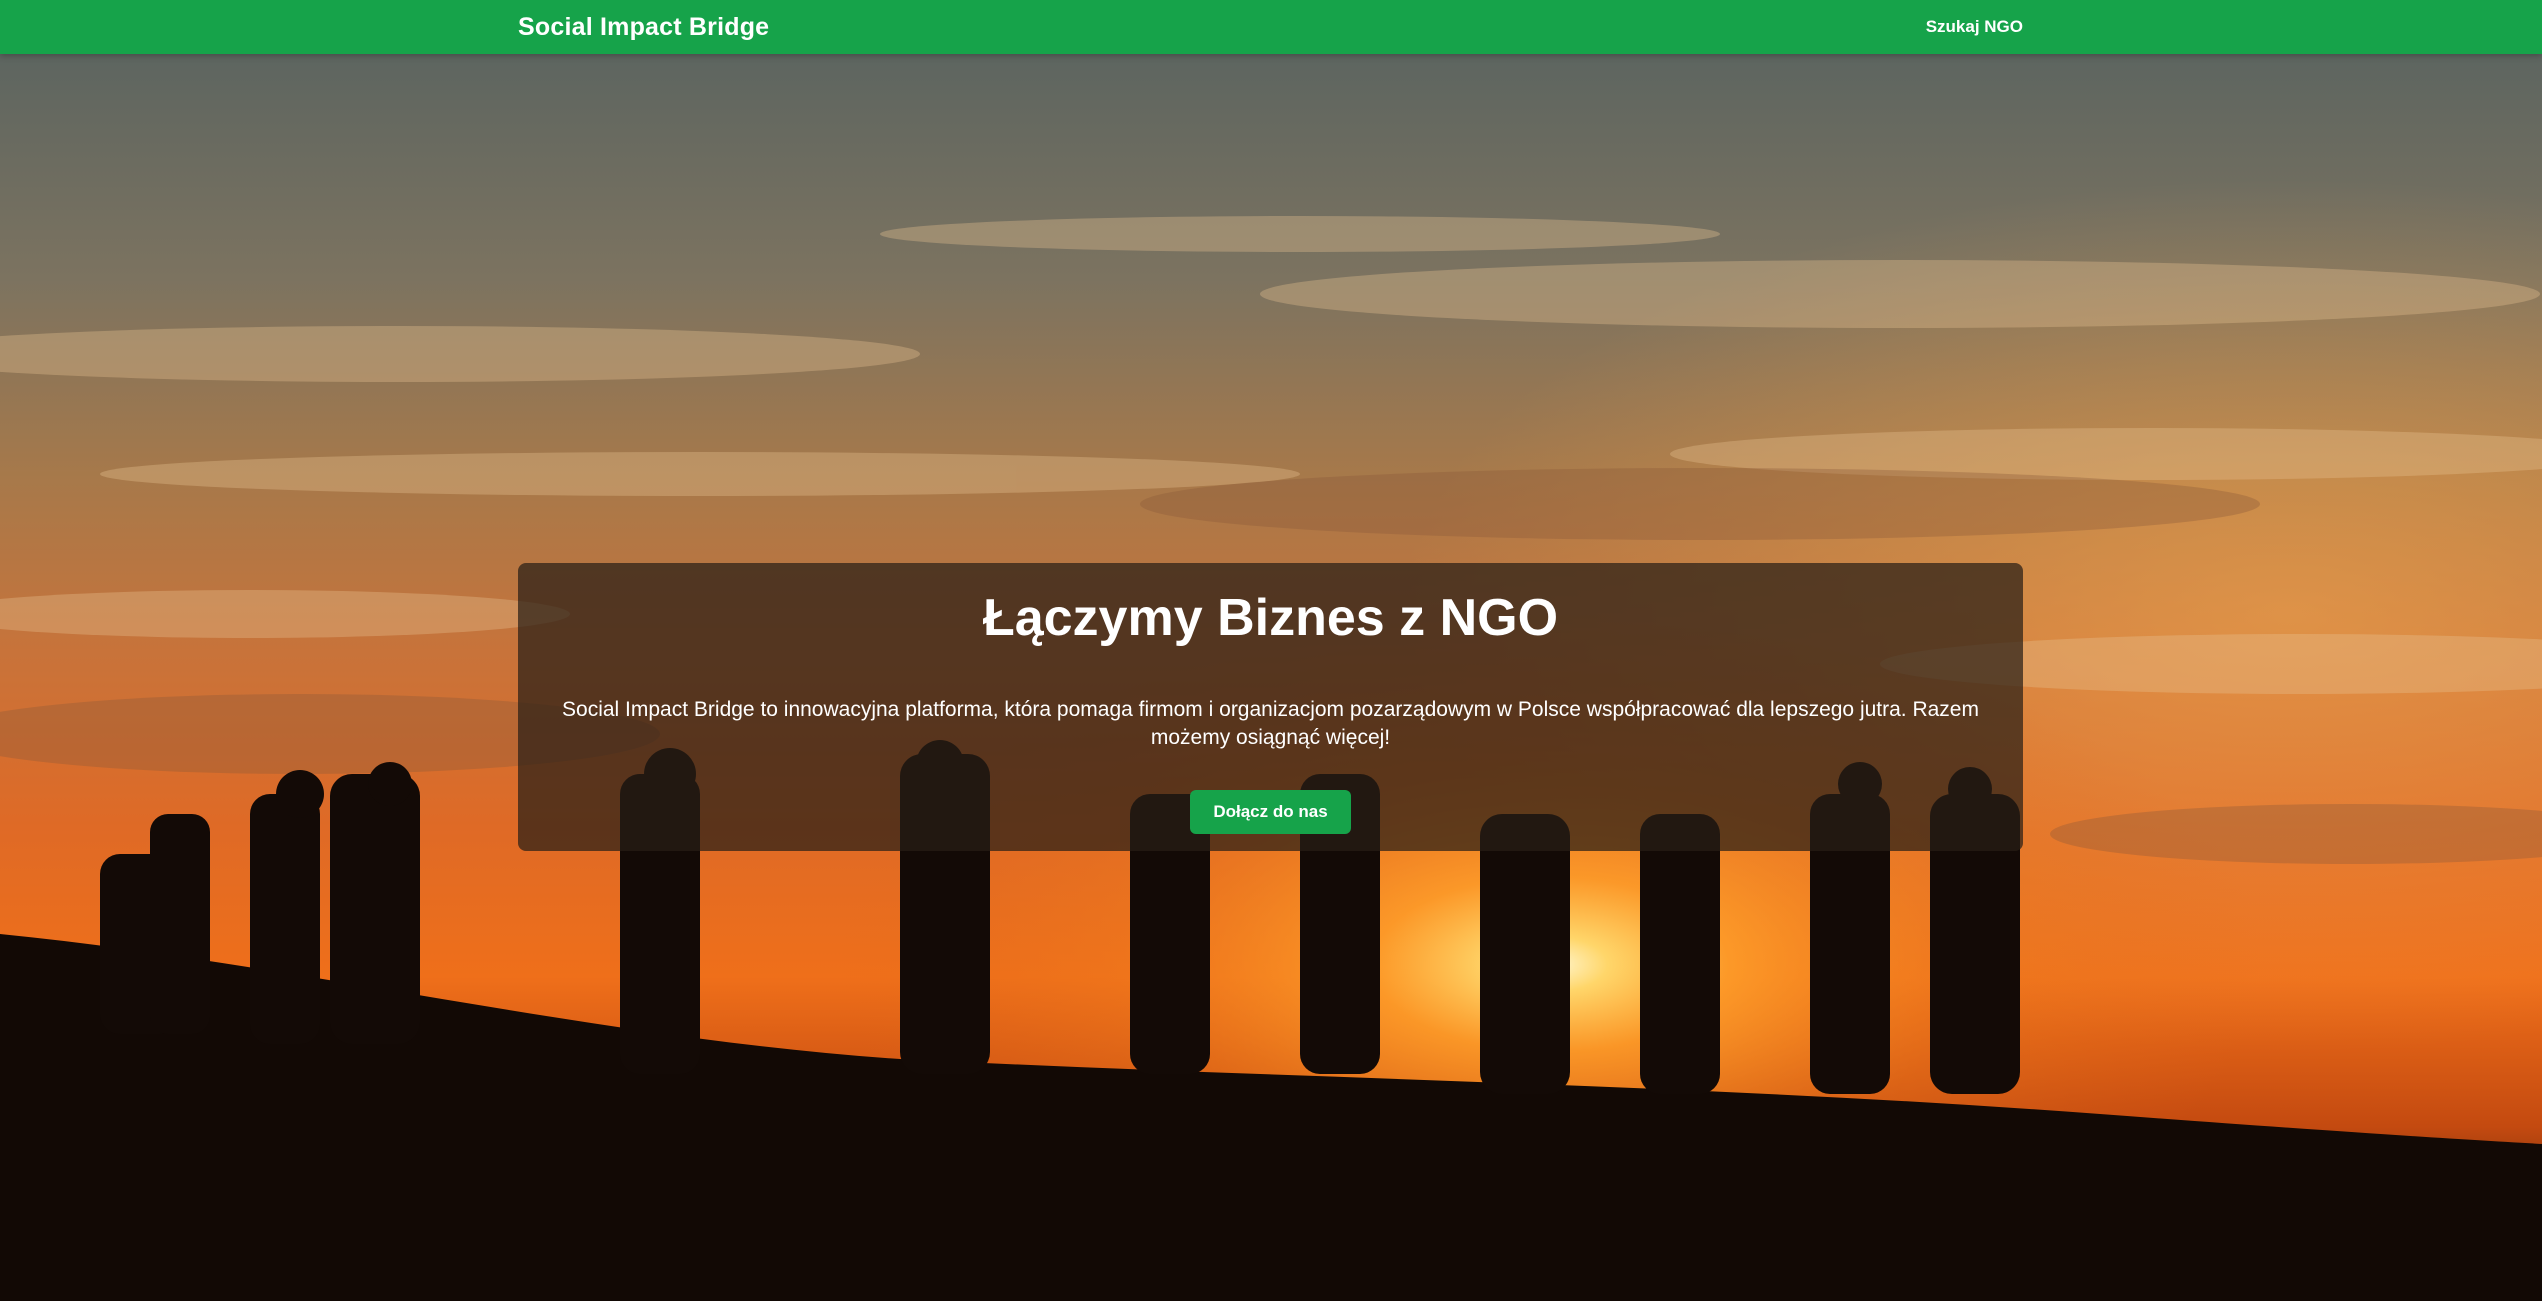 The width and height of the screenshot is (2542, 1301). Describe the element at coordinates (1270, 618) in the screenshot. I see `hero-title: Łączymy Biznes z NGO` at that location.